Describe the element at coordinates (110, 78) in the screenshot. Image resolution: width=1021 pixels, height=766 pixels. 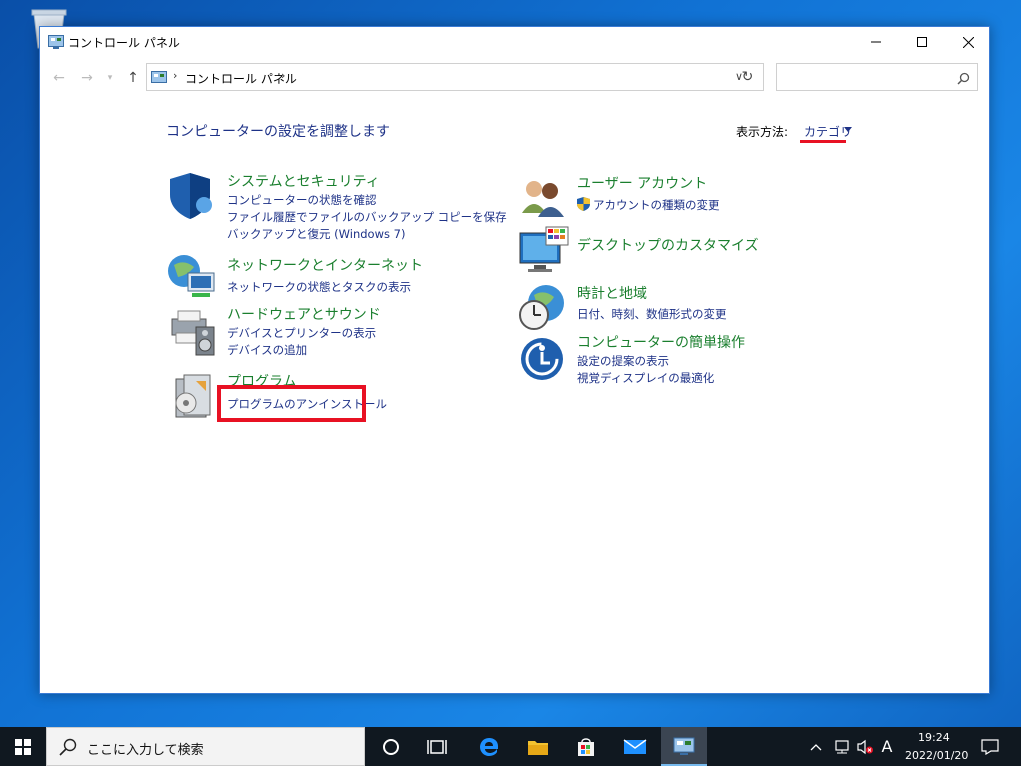
I see `recent-locations-chevron-icon: ▾` at that location.